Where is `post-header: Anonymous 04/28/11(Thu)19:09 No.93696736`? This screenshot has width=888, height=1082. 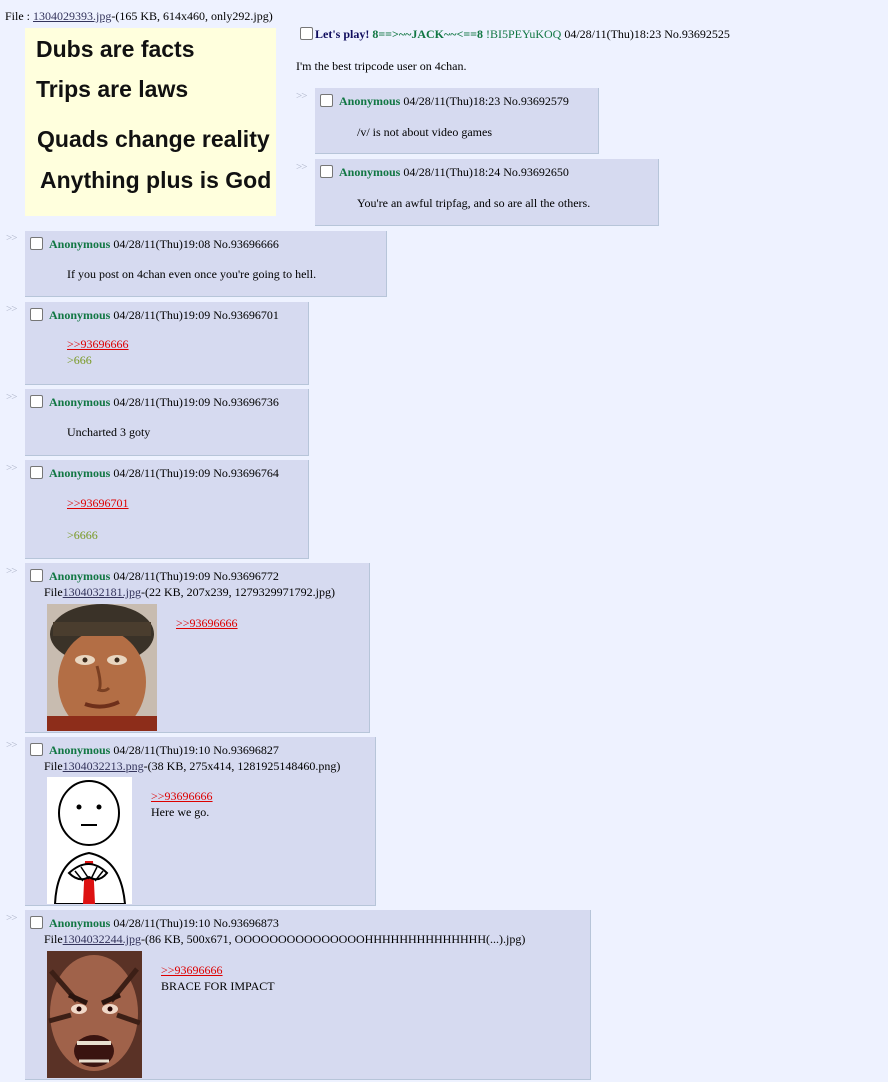 post-header: Anonymous 04/28/11(Thu)19:09 No.93696736 is located at coordinates (154, 402).